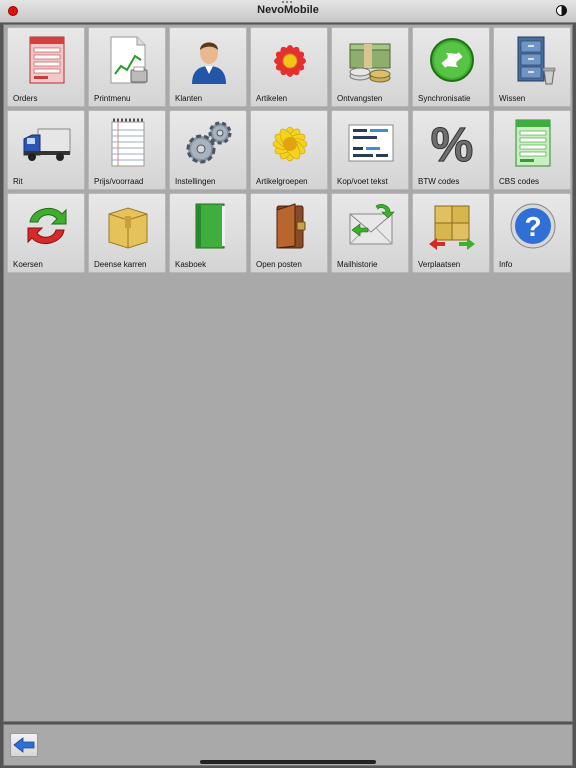  I want to click on red-flower-icon, so click(290, 61).